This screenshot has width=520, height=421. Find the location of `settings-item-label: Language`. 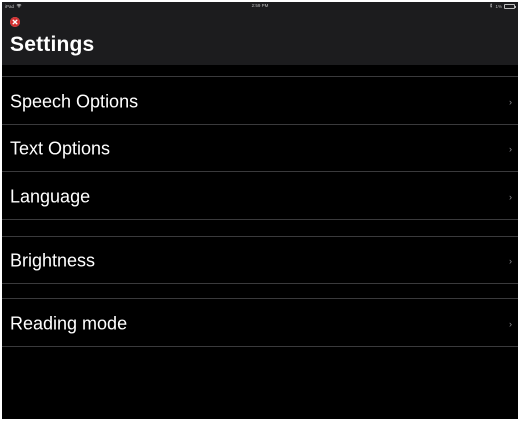

settings-item-label: Language is located at coordinates (50, 196).